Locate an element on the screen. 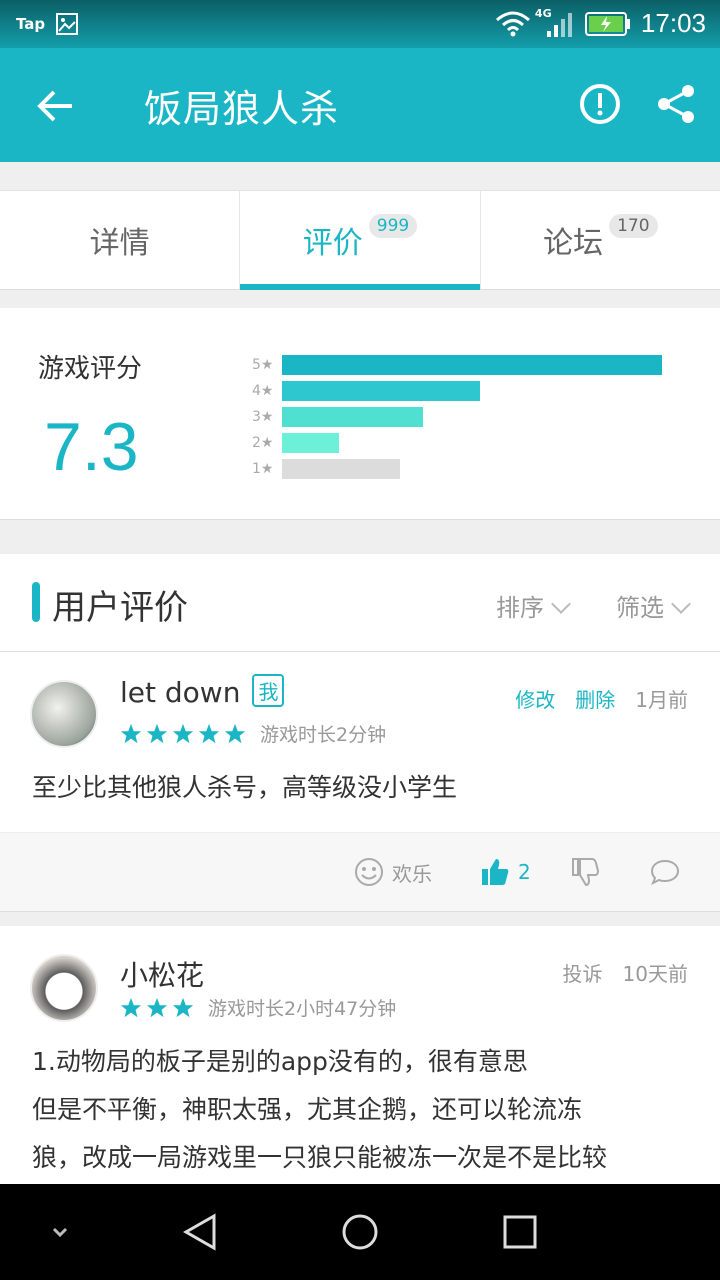 This screenshot has height=1280, width=720. review-line: 狼，改成一局游戏里一只狼只能被冻一次是不是比较 is located at coordinates (320, 1157).